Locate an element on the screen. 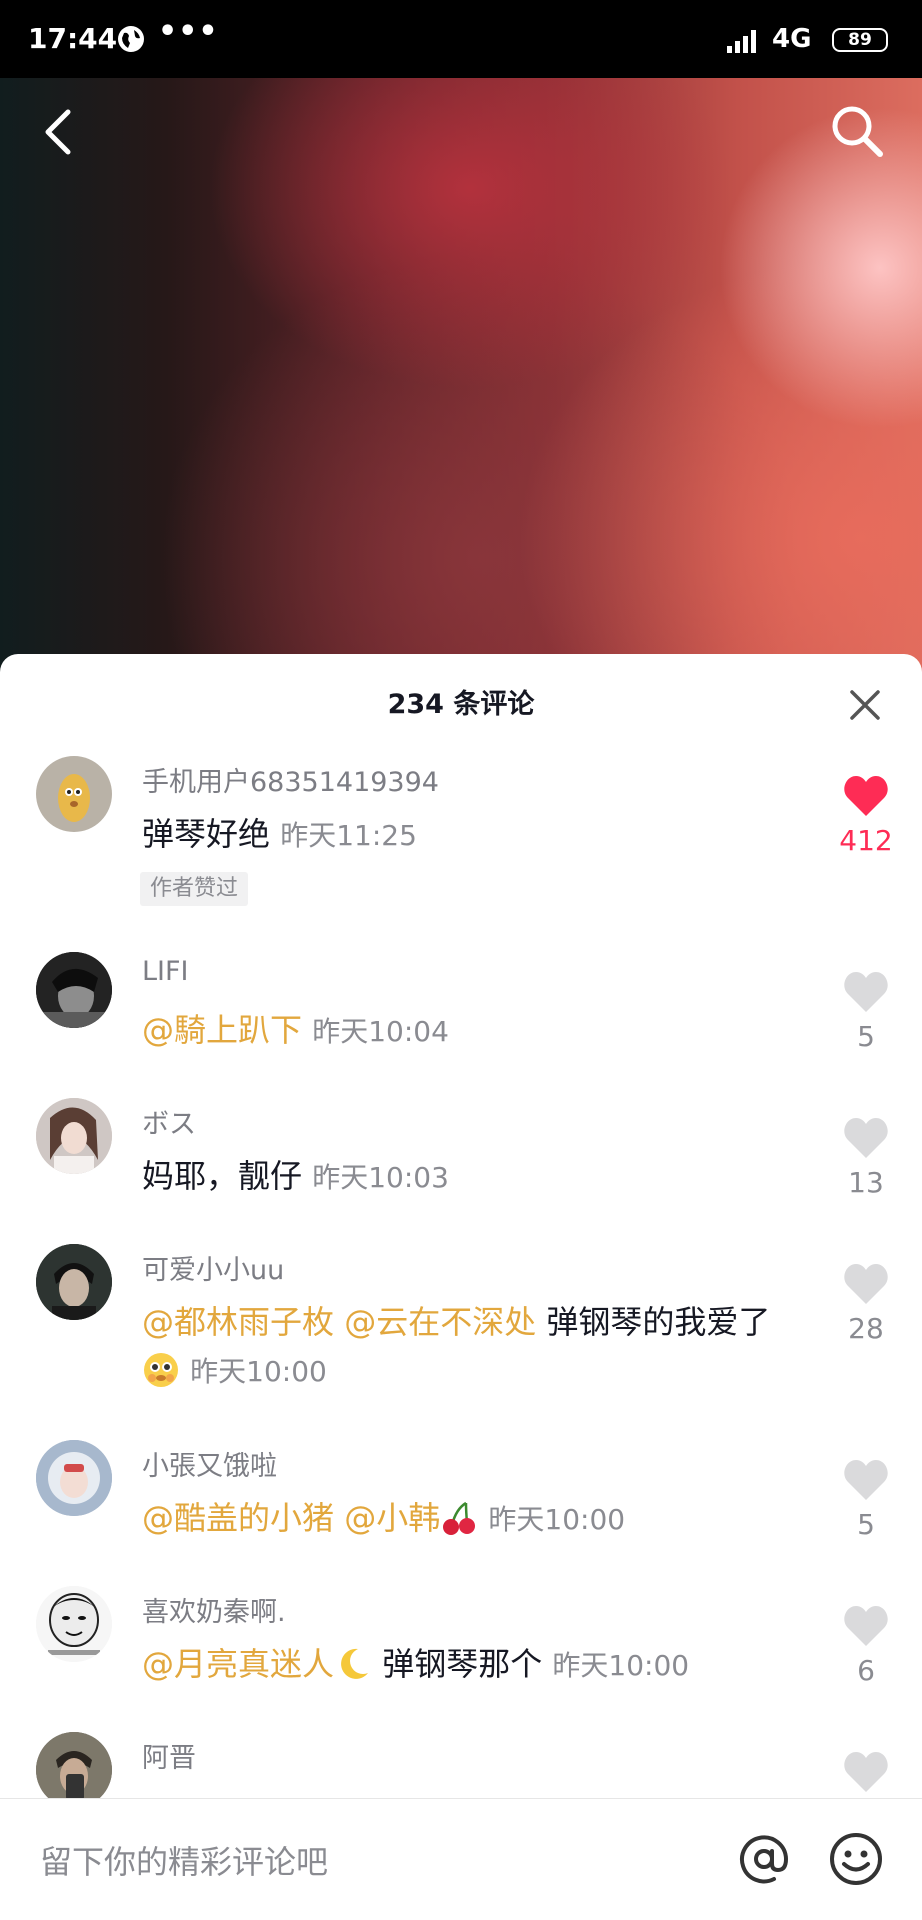 This screenshot has height=1920, width=922. comment-item: 喜欢奶秦啊. @月亮真迷人 弹钢琴那个 昨天10:00 6 is located at coordinates (461, 1646).